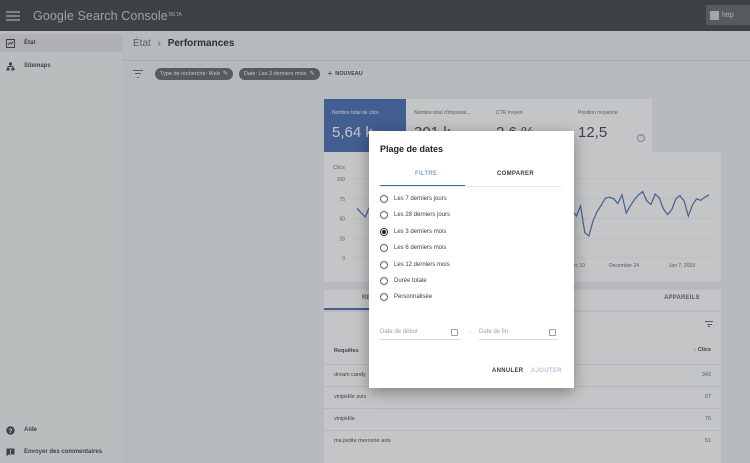 The image size is (750, 463). I want to click on tab-divider, so click(471, 186).